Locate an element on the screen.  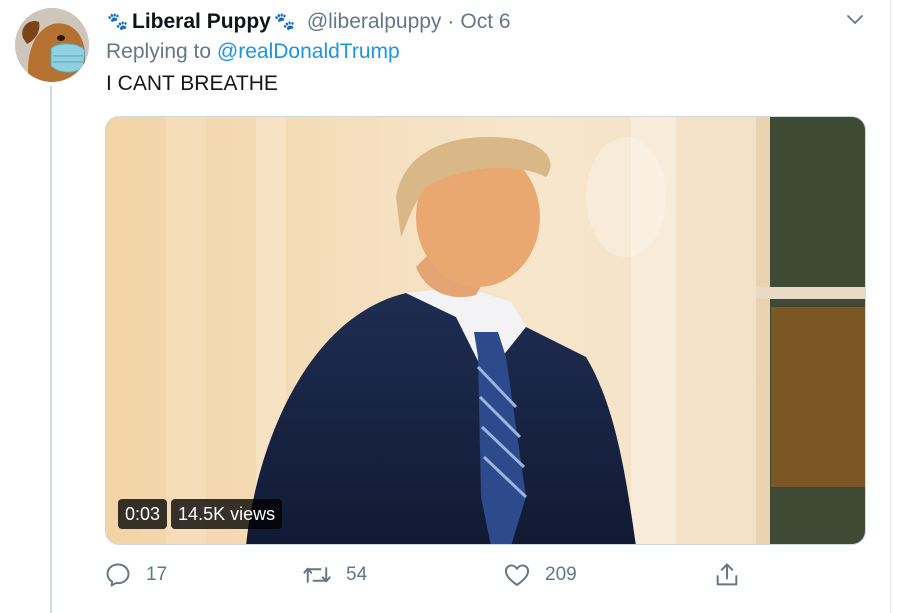
dog-avatar-icon is located at coordinates (52, 45).